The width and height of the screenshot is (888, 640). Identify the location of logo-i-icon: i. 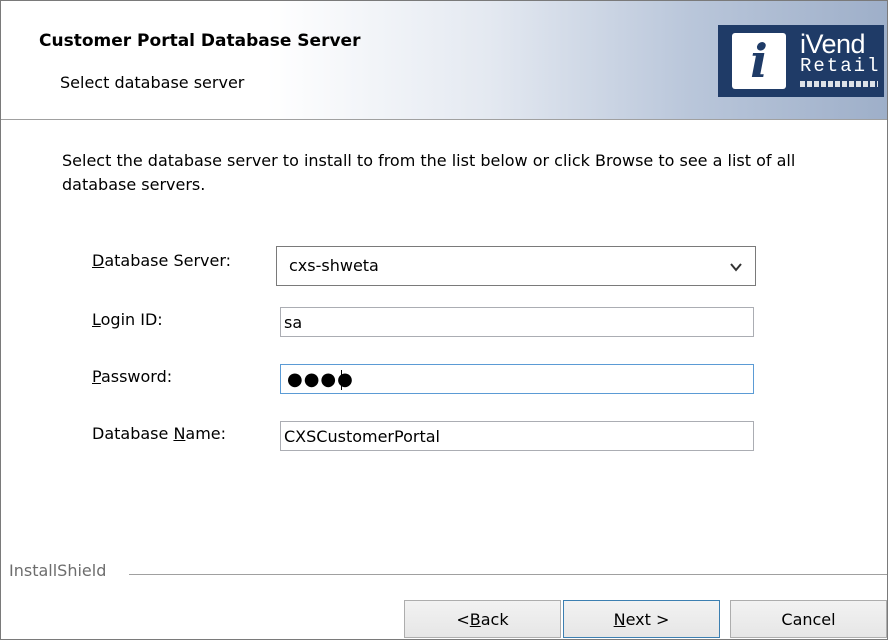
(759, 61).